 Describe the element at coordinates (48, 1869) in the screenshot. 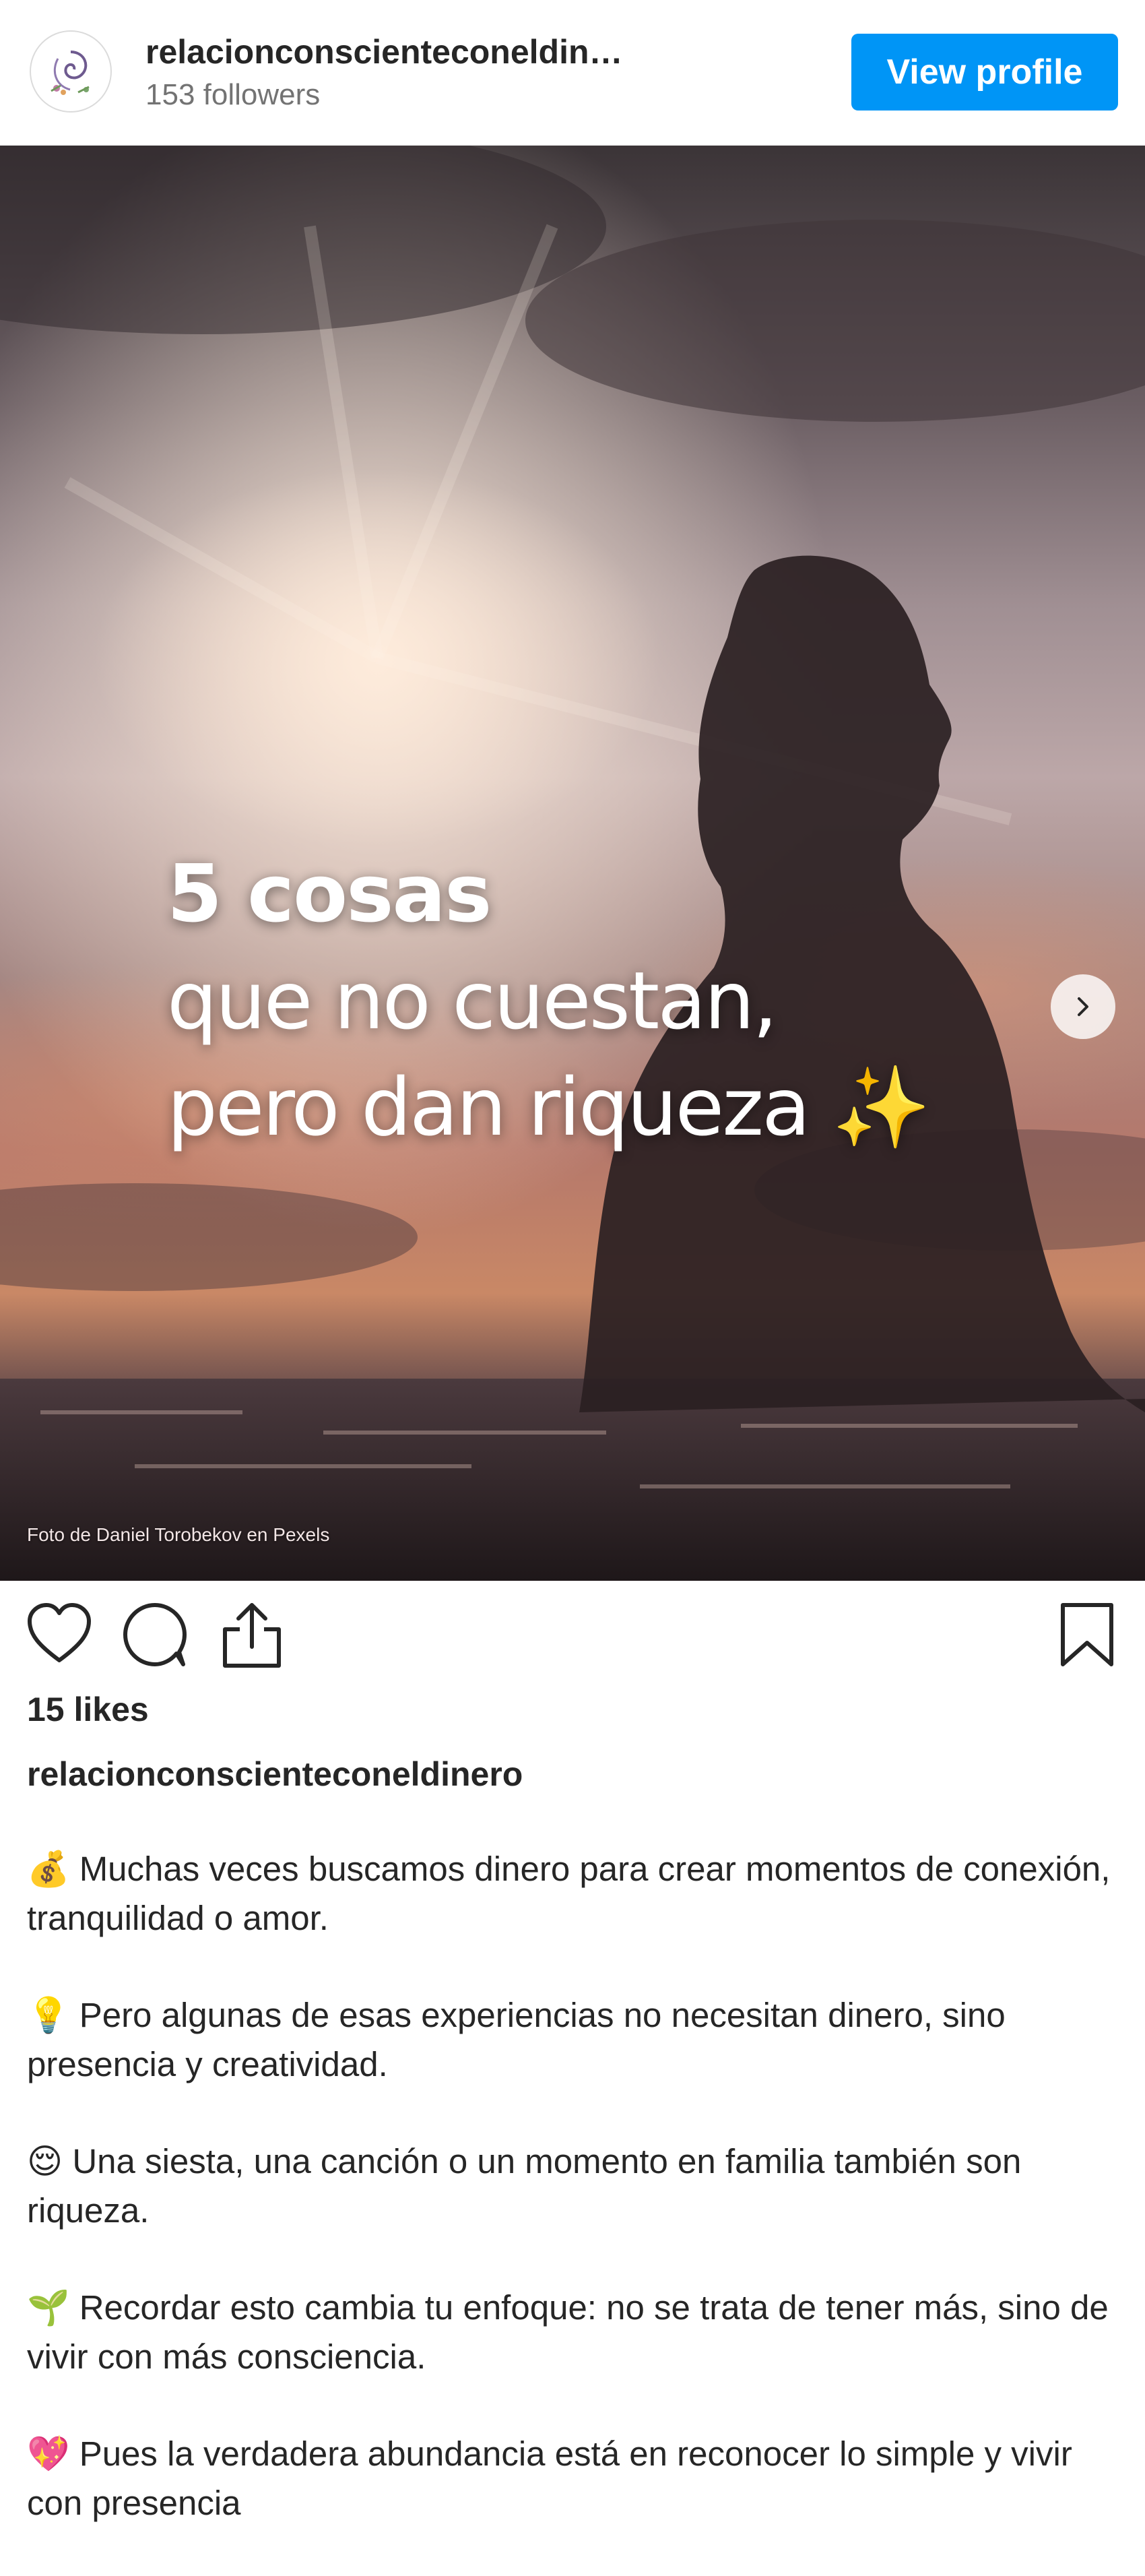

I see `money-bag-icon: 💰` at that location.